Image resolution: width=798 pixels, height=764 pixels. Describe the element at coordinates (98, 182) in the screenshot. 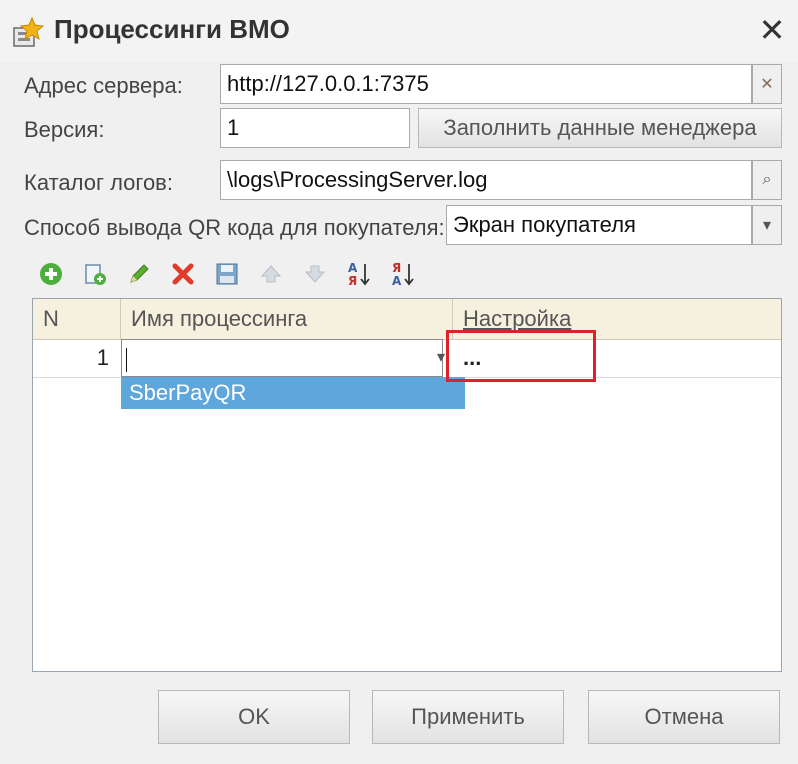

I see `log-catalog-label: Каталог логов:` at that location.